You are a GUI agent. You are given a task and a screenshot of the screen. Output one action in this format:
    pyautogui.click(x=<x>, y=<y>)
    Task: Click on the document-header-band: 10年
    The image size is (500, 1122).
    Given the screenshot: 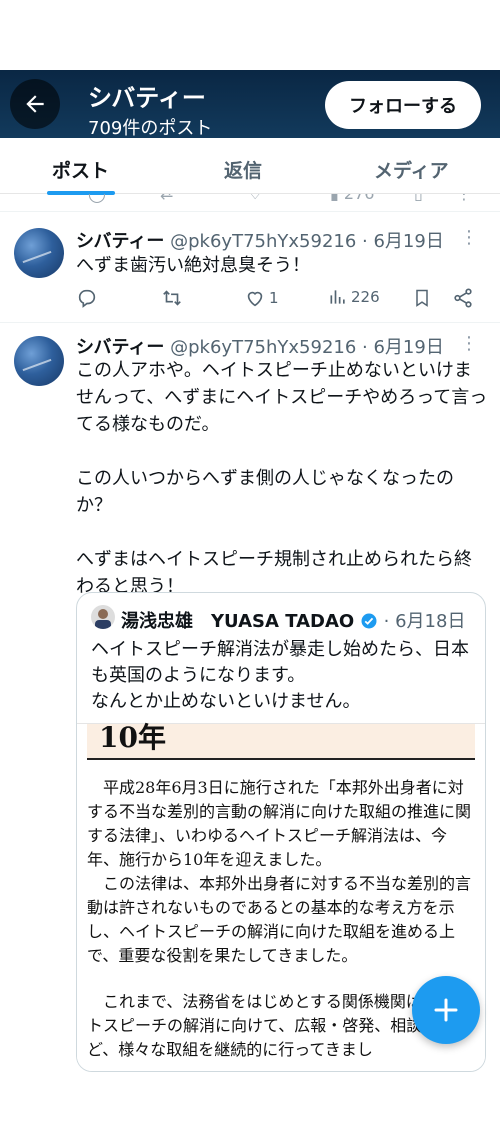 What is the action you would take?
    pyautogui.click(x=281, y=740)
    